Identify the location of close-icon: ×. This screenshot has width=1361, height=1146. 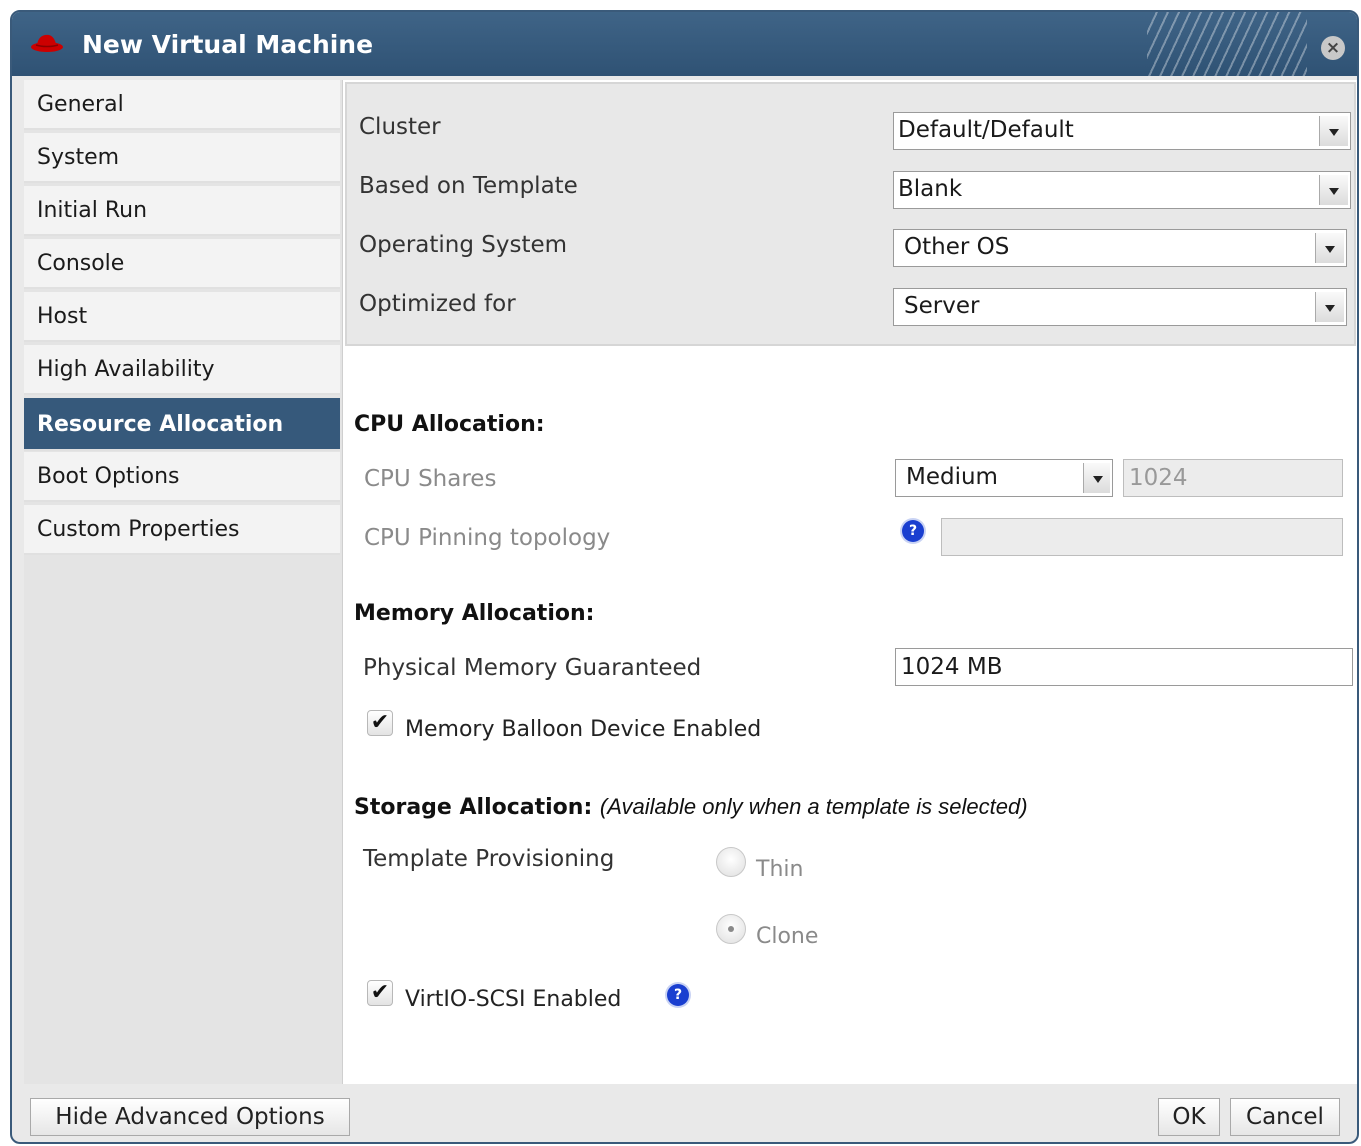
(1333, 48).